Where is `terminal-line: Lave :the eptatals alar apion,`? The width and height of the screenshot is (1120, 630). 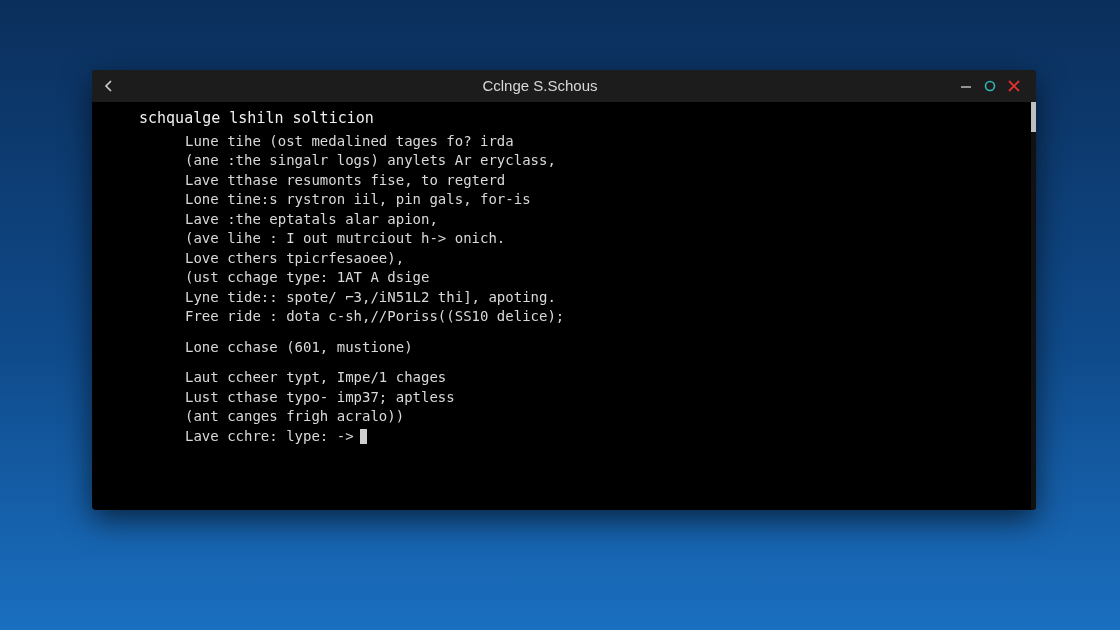 terminal-line: Lave :the eptatals alar apion, is located at coordinates (311, 219).